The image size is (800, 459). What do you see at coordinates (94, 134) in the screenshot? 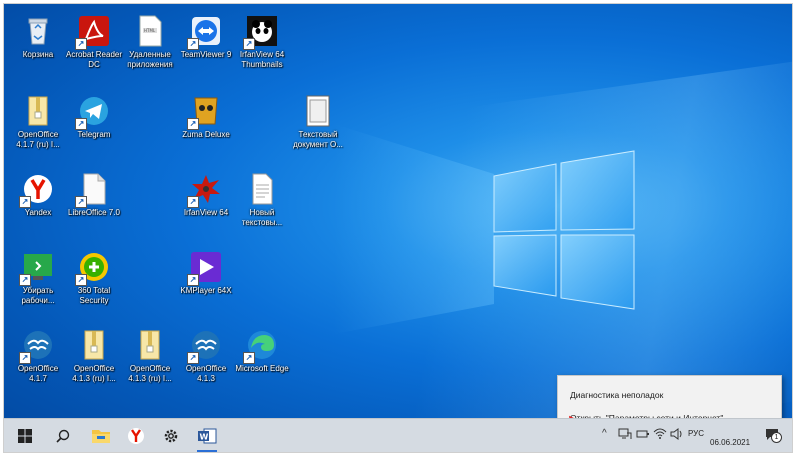
I see `desktop-icon-label: Telegram` at bounding box center [94, 134].